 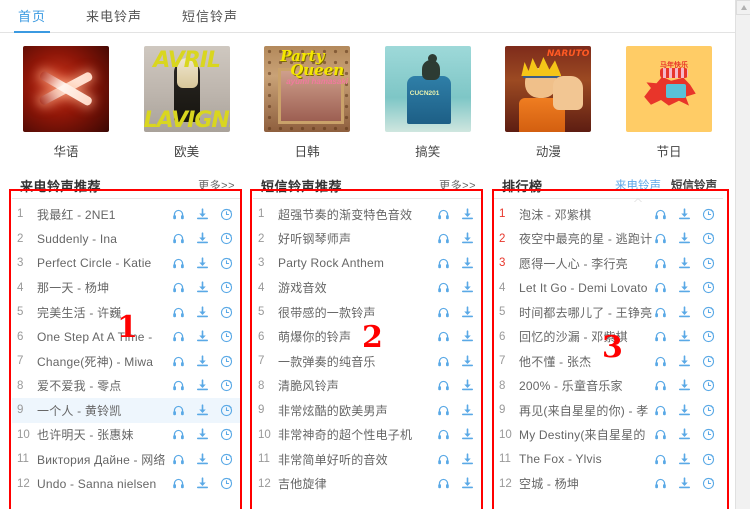 I want to click on table-row: 10 非常神奇的超个性电子机, so click(x=367, y=435).